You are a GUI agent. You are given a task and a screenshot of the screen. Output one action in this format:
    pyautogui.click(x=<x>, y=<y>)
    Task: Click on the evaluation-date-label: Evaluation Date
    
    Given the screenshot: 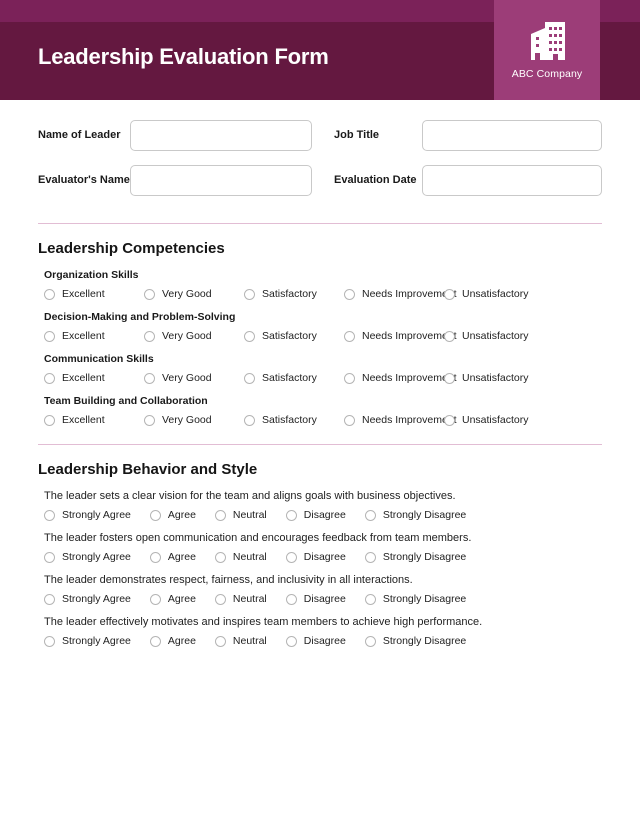 What is the action you would take?
    pyautogui.click(x=375, y=179)
    